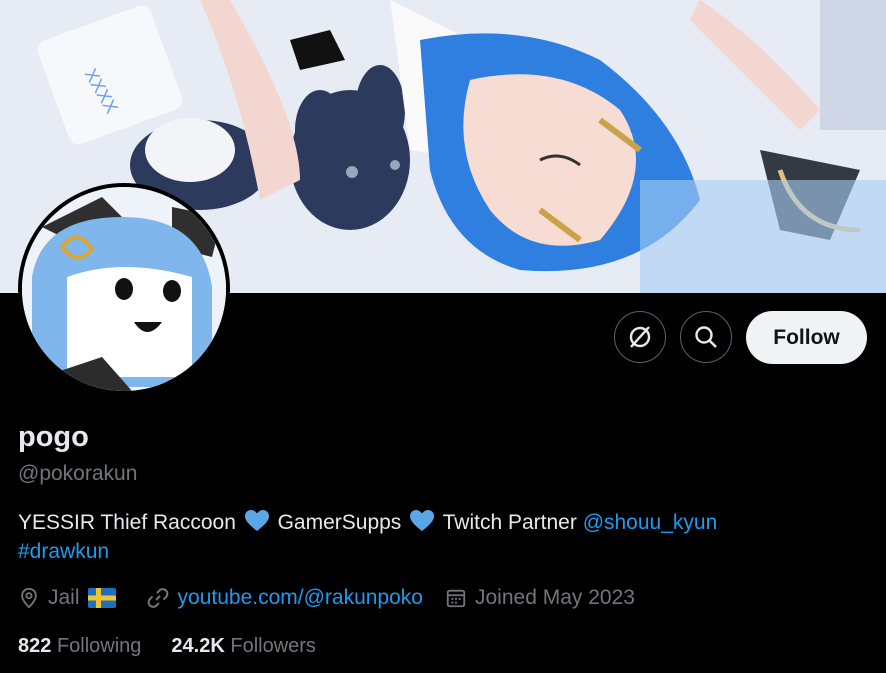 Image resolution: width=886 pixels, height=673 pixels. Describe the element at coordinates (29, 598) in the screenshot. I see `location-pin-icon` at that location.